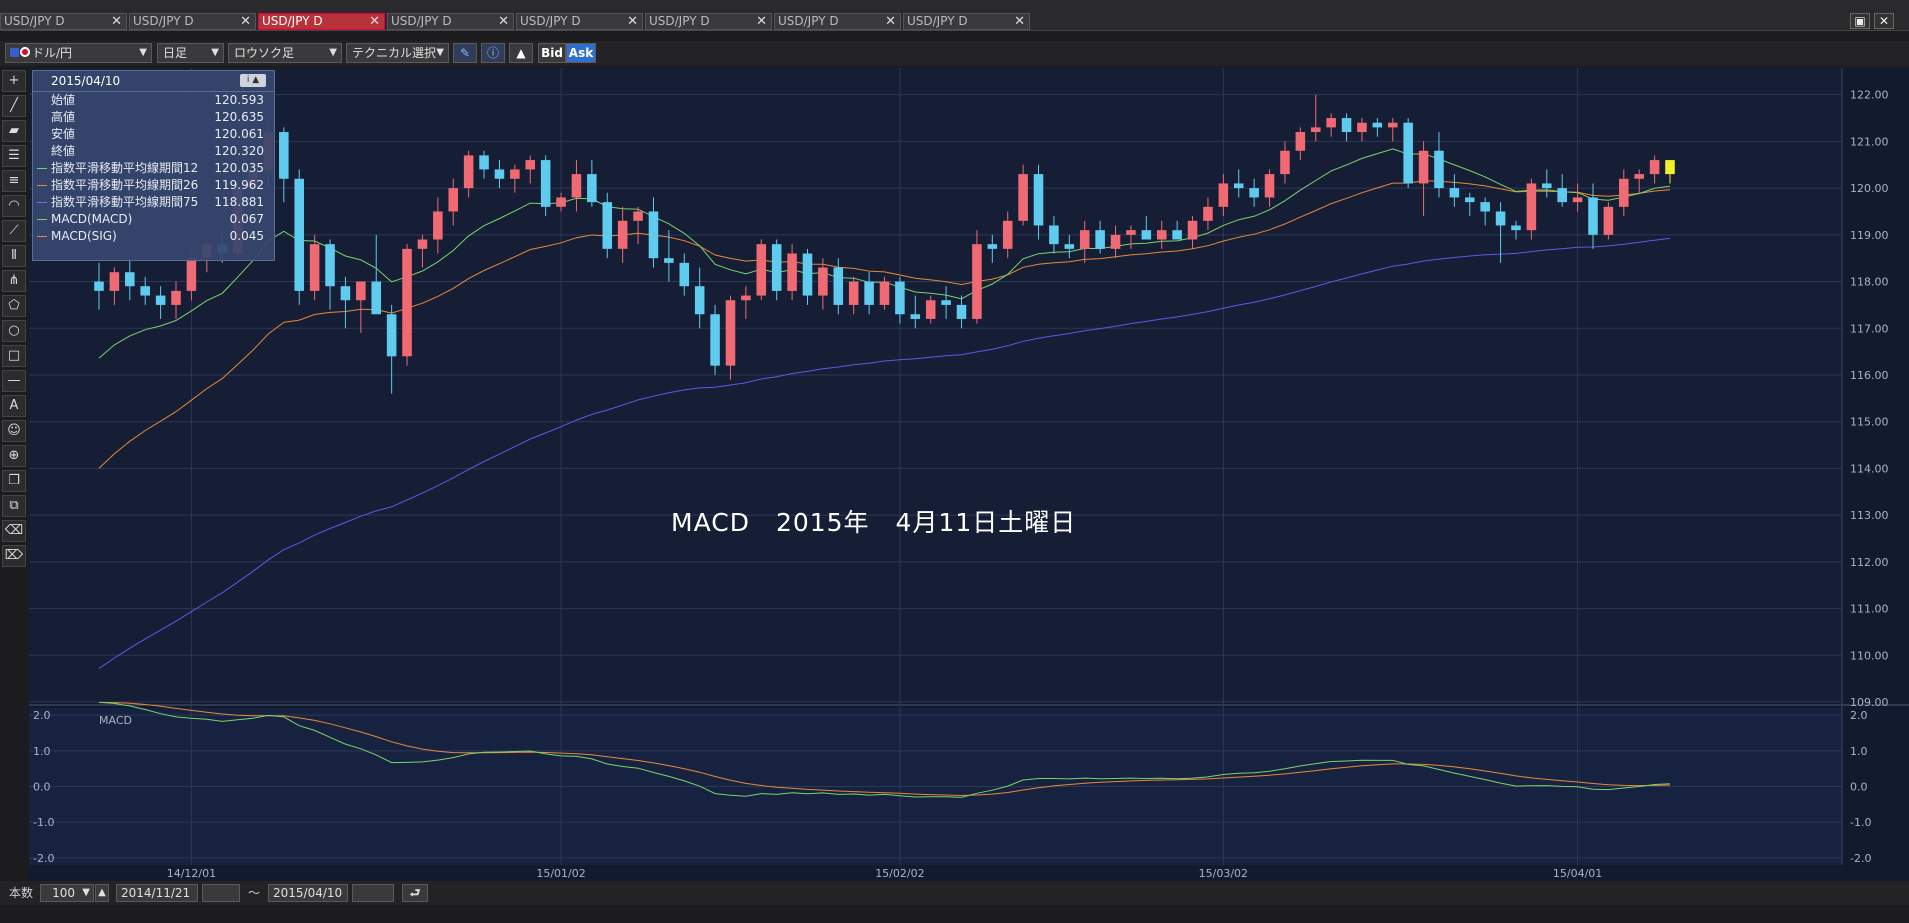  What do you see at coordinates (14, 406) in the screenshot?
I see `text-icon: A` at bounding box center [14, 406].